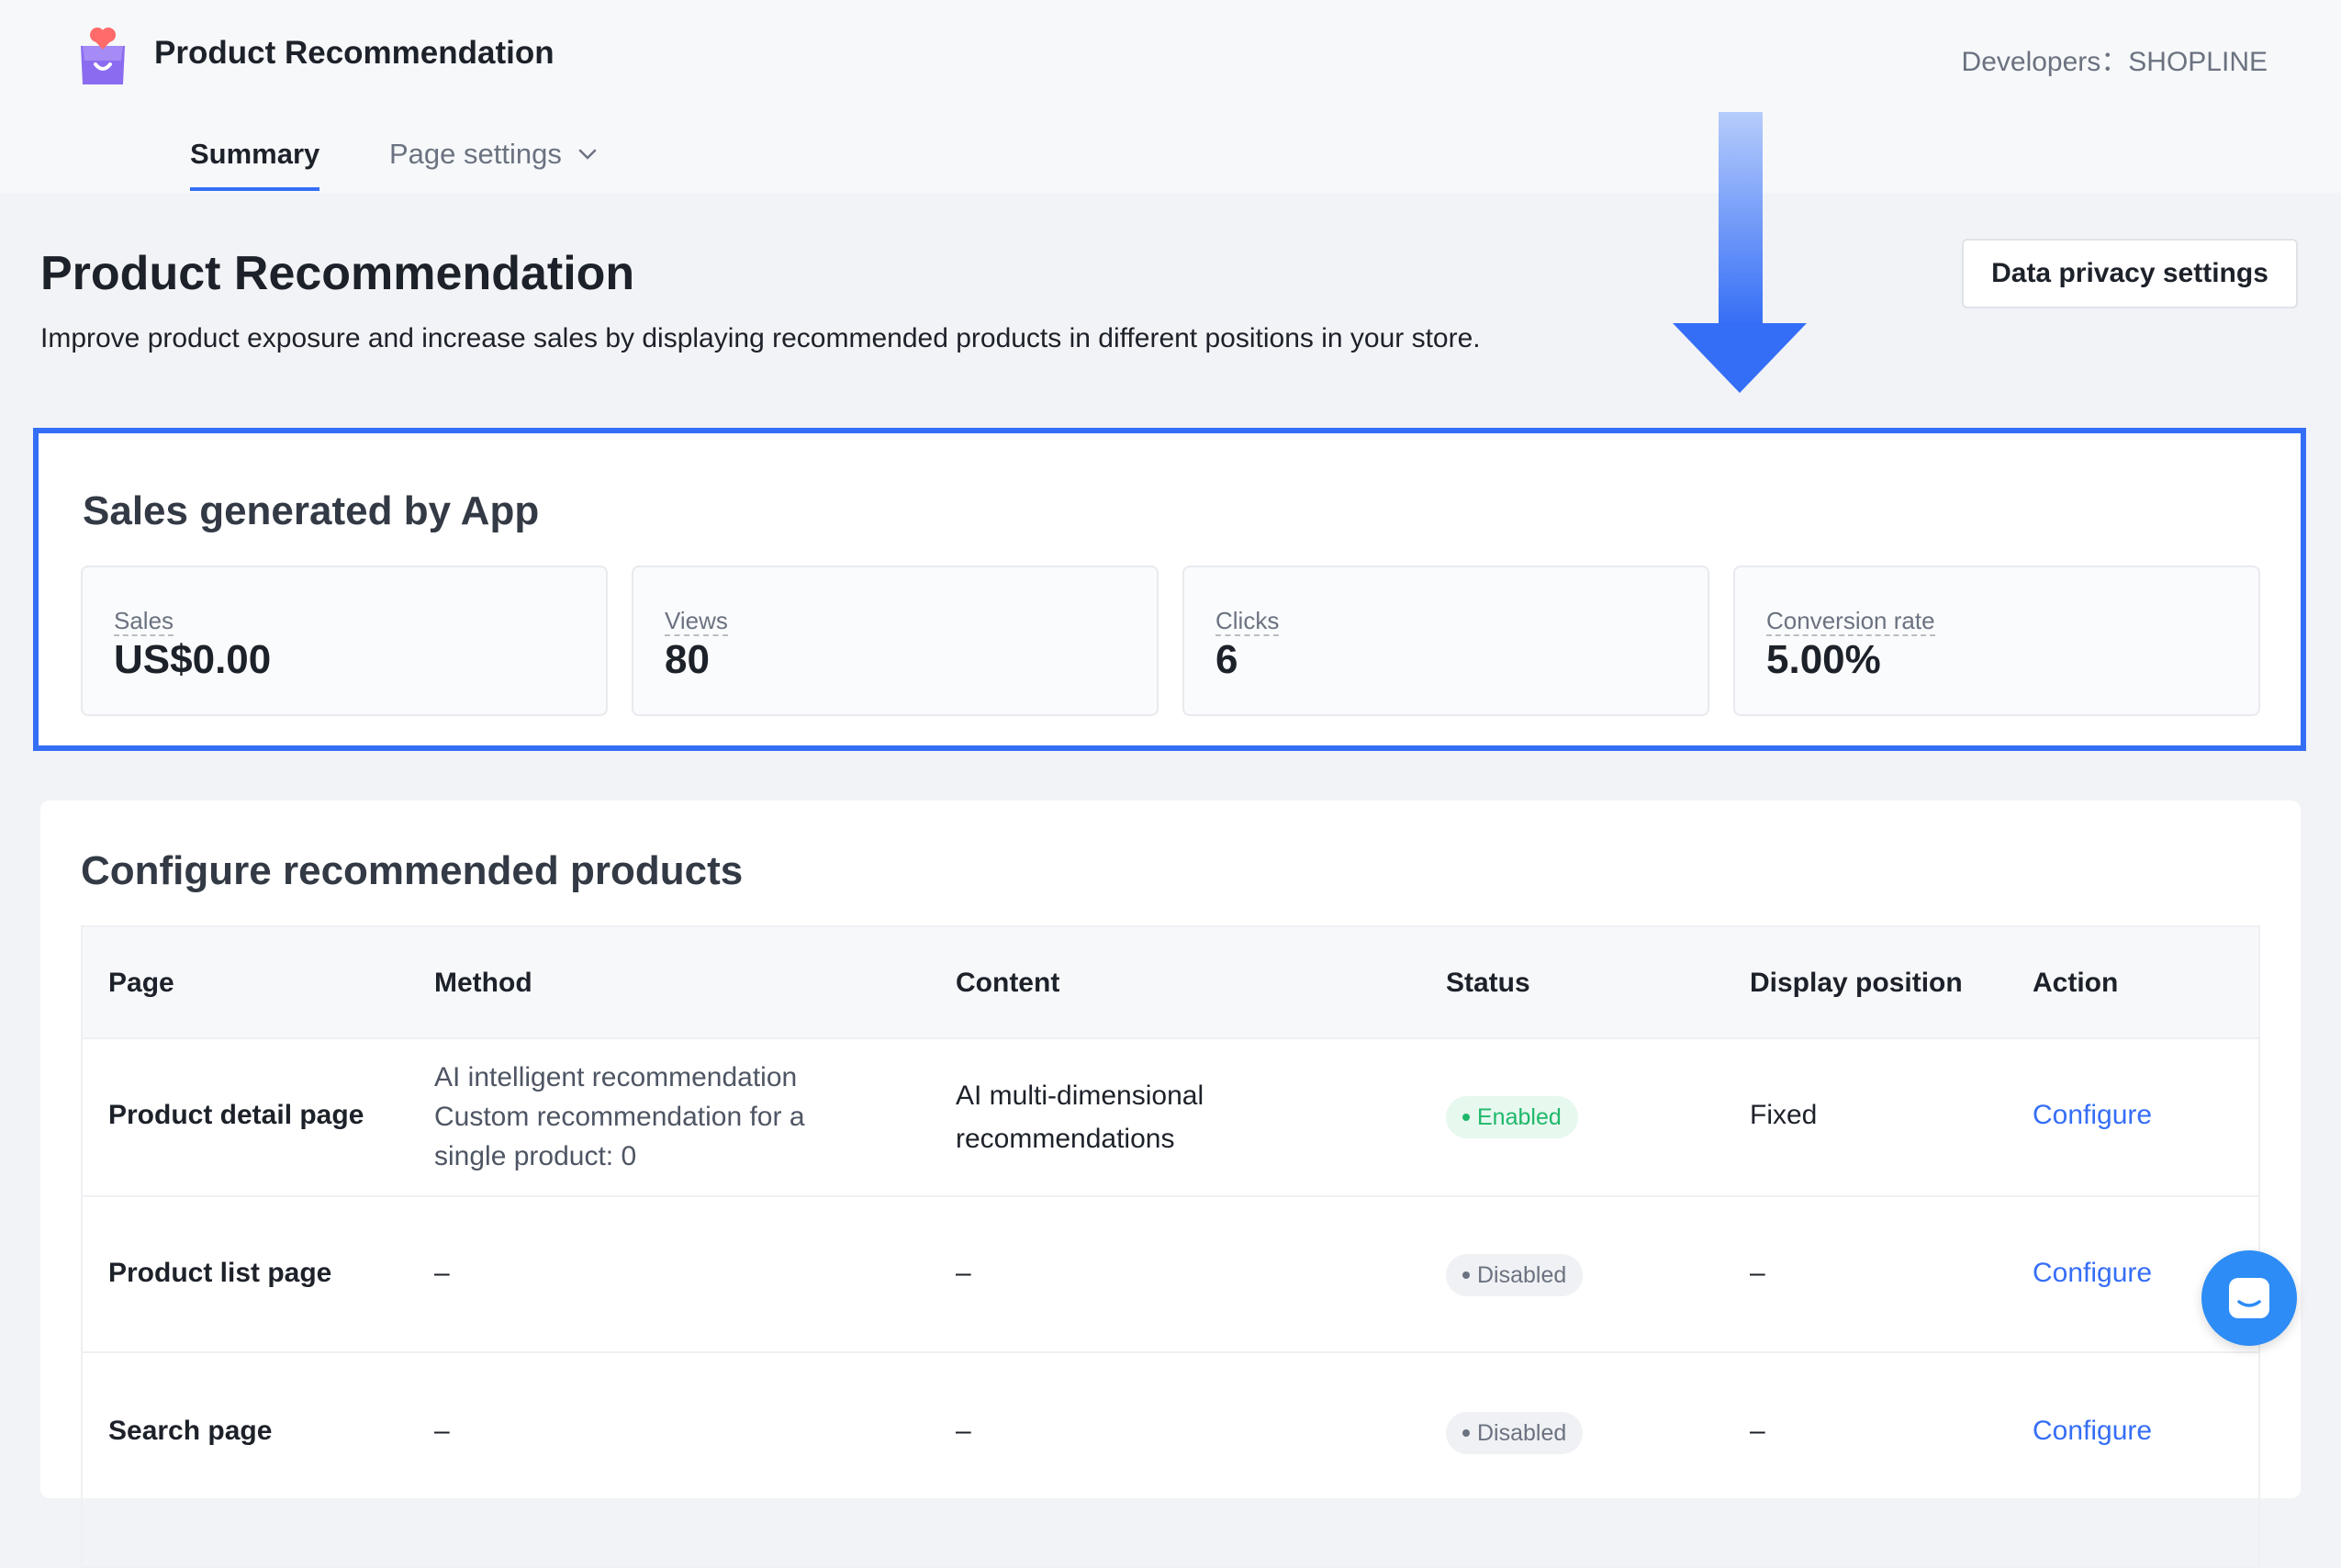 The image size is (2341, 1568). What do you see at coordinates (345, 641) in the screenshot?
I see `stat-card-sales: Sales US$0.00` at bounding box center [345, 641].